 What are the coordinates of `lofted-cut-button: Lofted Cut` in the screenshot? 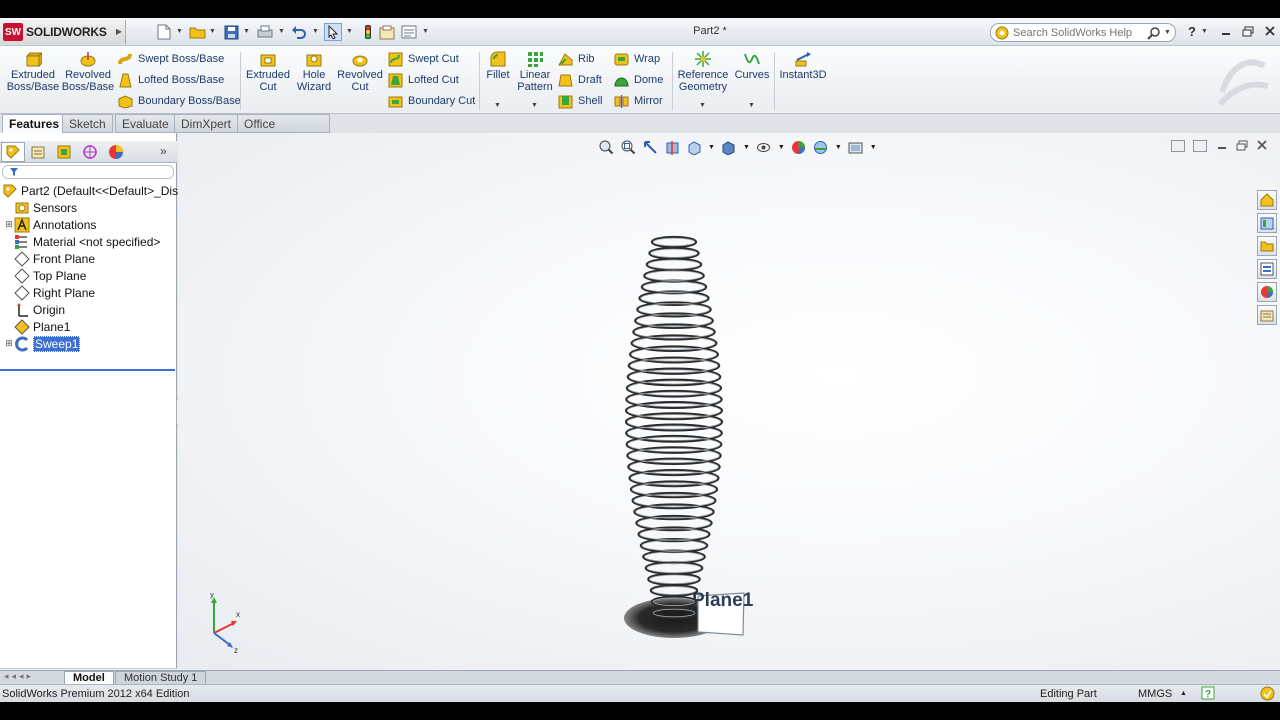 It's located at (423, 80).